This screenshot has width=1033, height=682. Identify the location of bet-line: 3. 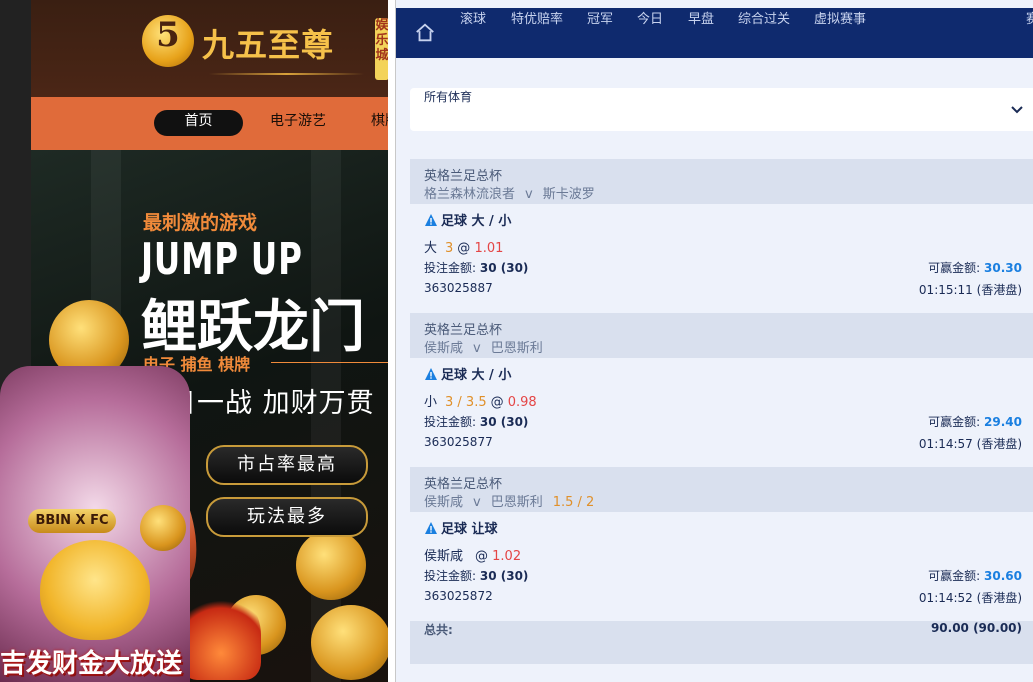
(449, 248).